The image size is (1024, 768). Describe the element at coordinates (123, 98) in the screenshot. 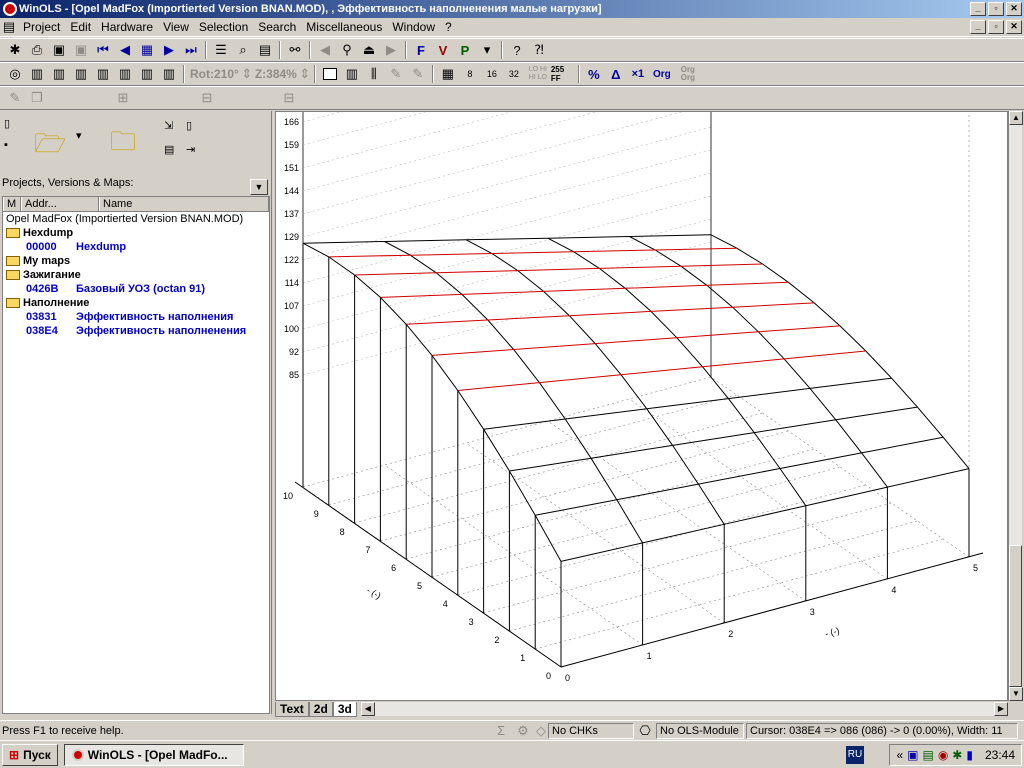

I see `slider-a: ⊞` at that location.